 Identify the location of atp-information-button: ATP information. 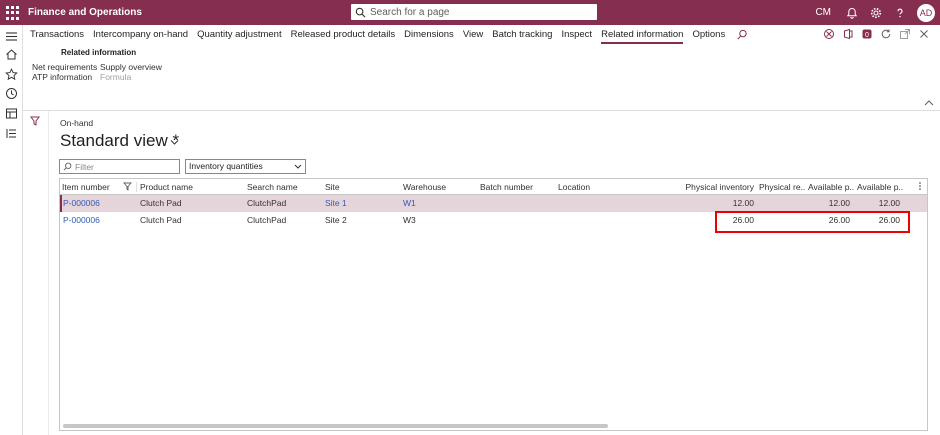
(62, 77).